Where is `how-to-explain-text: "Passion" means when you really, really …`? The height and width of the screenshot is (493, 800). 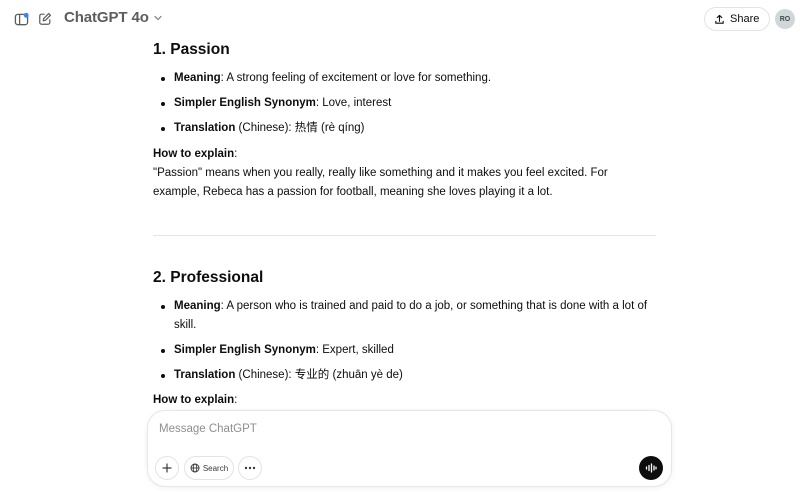
how-to-explain-text: "Passion" means when you really, really … is located at coordinates (380, 182).